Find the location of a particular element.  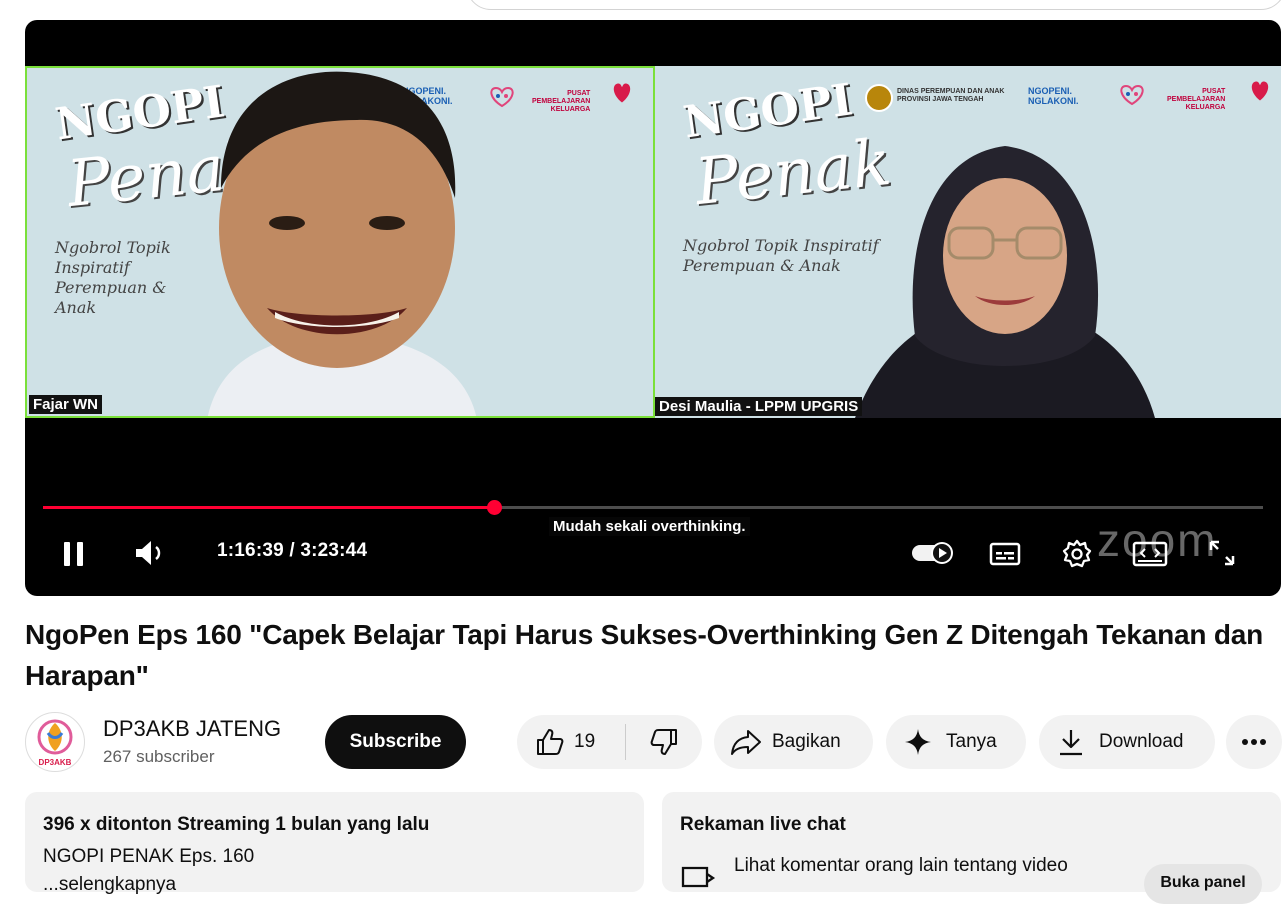

fullscreen-button is located at coordinates (1222, 553).